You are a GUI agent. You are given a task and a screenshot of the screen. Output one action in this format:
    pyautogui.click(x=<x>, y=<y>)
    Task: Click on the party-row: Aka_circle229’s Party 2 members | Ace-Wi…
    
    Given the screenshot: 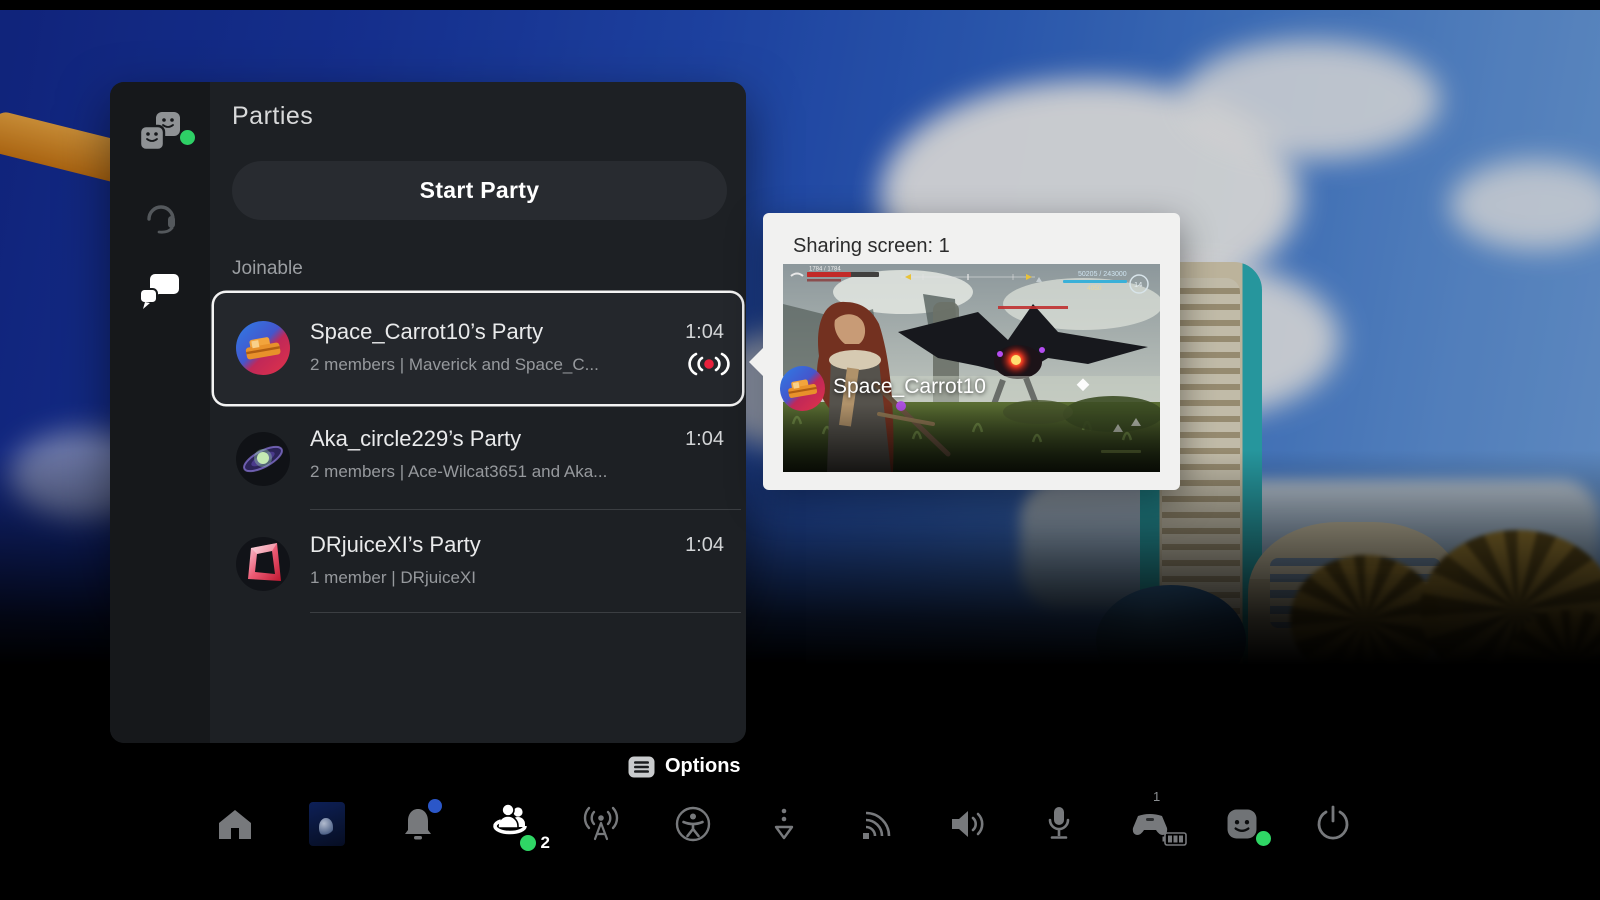 What is the action you would take?
    pyautogui.click(x=478, y=459)
    